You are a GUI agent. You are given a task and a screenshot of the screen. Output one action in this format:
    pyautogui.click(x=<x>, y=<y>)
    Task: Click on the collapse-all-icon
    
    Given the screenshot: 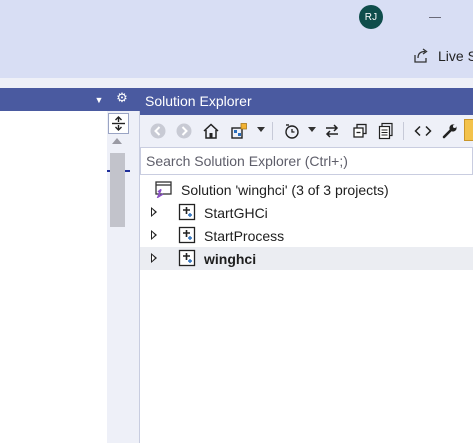 What is the action you would take?
    pyautogui.click(x=360, y=131)
    